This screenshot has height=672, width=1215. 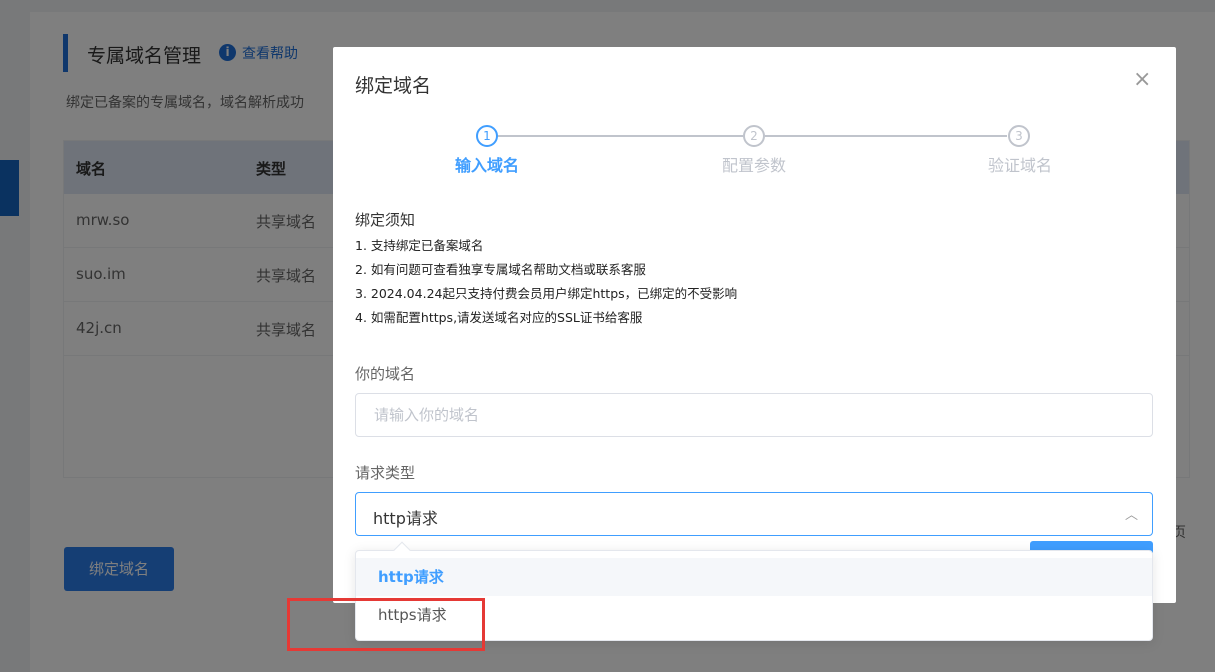 I want to click on step-1-icon: 1, so click(x=487, y=136).